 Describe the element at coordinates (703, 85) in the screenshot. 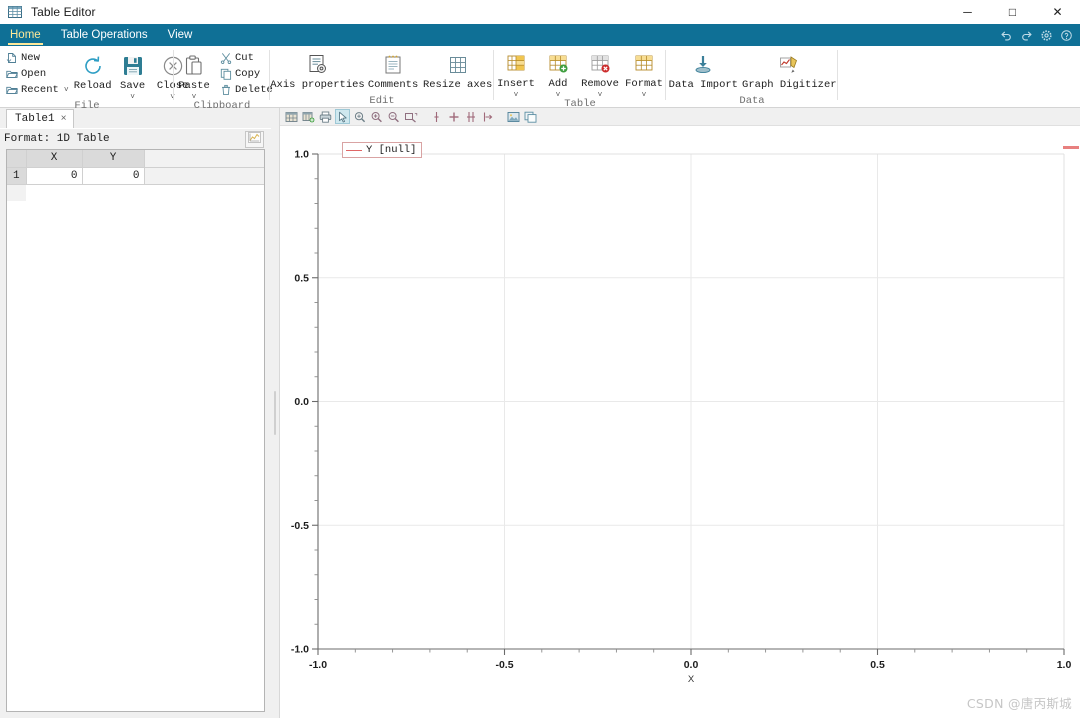

I see `data-import-button-label: Data Import` at that location.